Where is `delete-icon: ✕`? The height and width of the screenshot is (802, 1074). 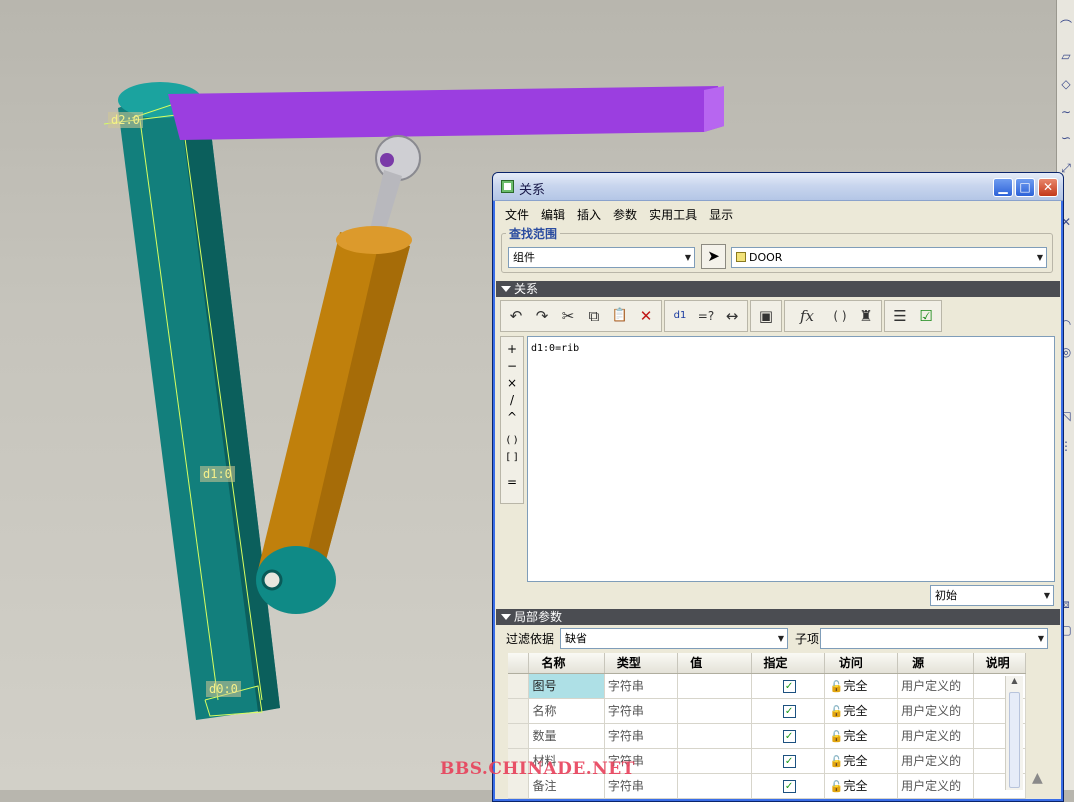
delete-icon: ✕ is located at coordinates (646, 316).